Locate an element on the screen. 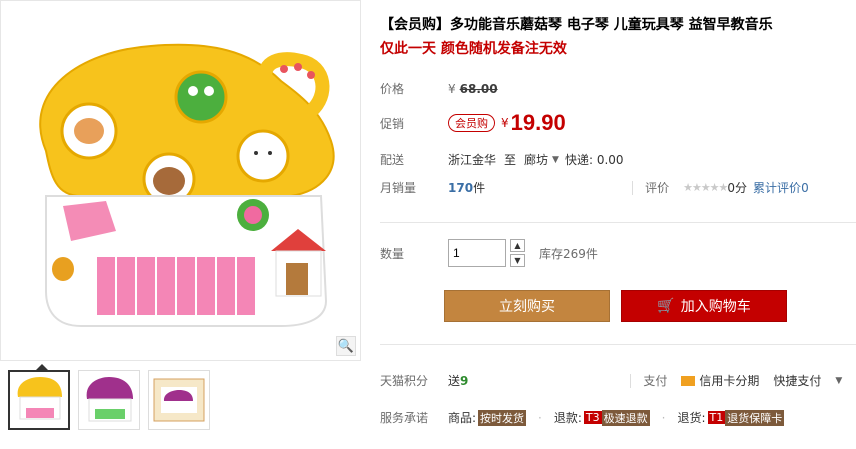 The height and width of the screenshot is (449, 856). shipping-to-word: 至 is located at coordinates (510, 160).